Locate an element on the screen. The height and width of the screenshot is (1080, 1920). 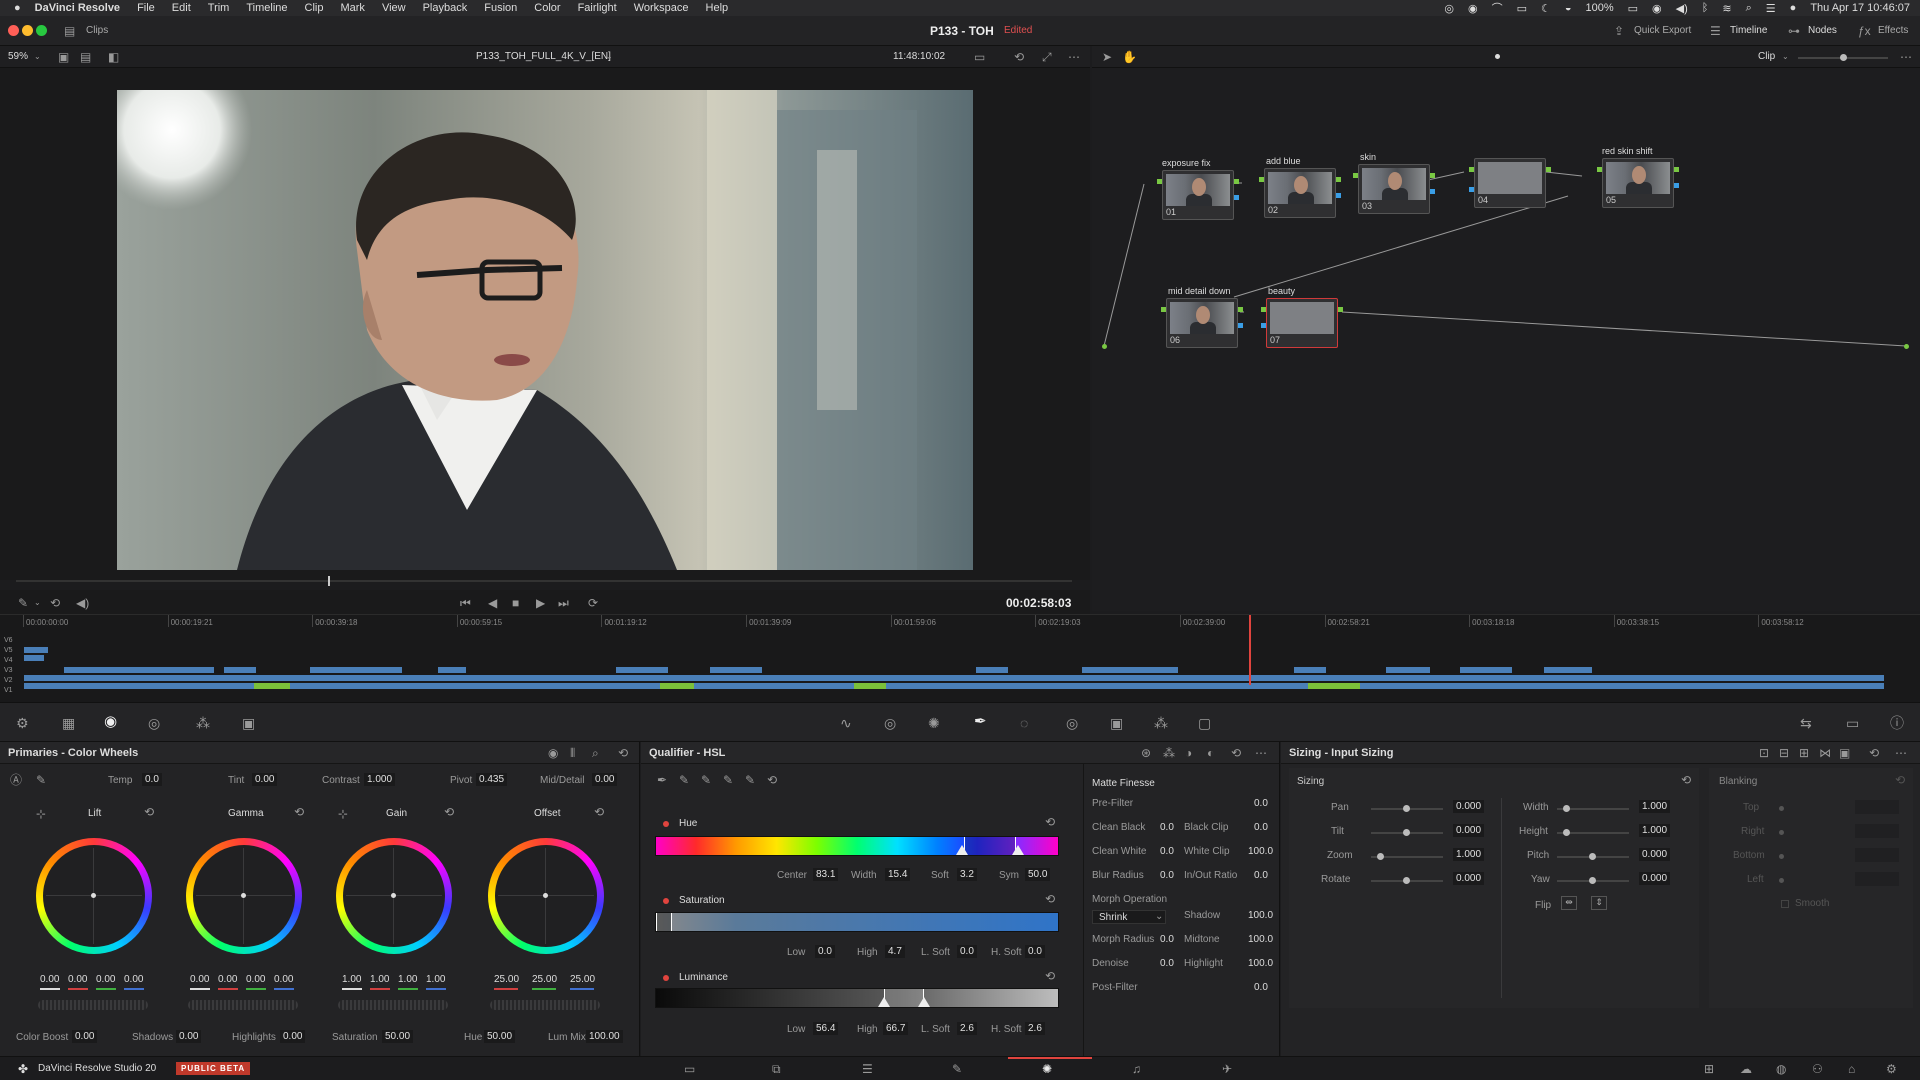
lum-mix-value: 100.00 is located at coordinates (604, 1036).